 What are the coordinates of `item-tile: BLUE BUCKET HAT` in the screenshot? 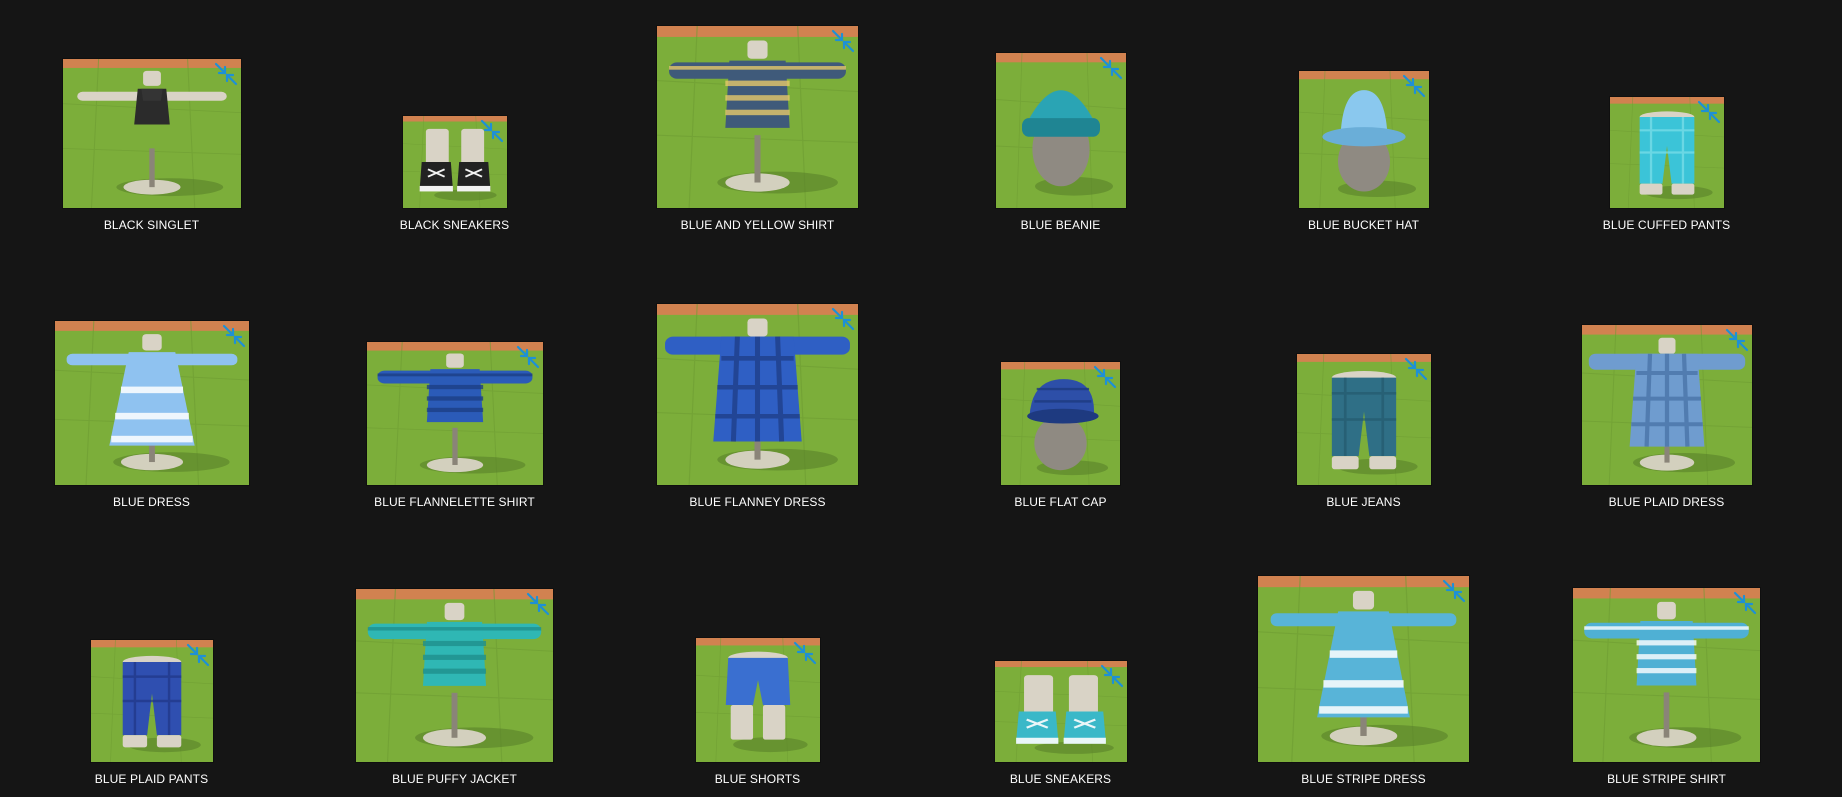 It's located at (1363, 120).